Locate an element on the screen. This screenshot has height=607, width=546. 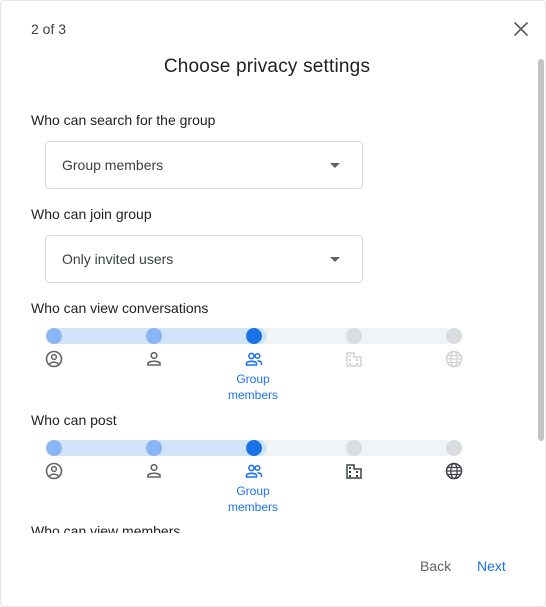
dialog-title: Choose privacy settings is located at coordinates (267, 66).